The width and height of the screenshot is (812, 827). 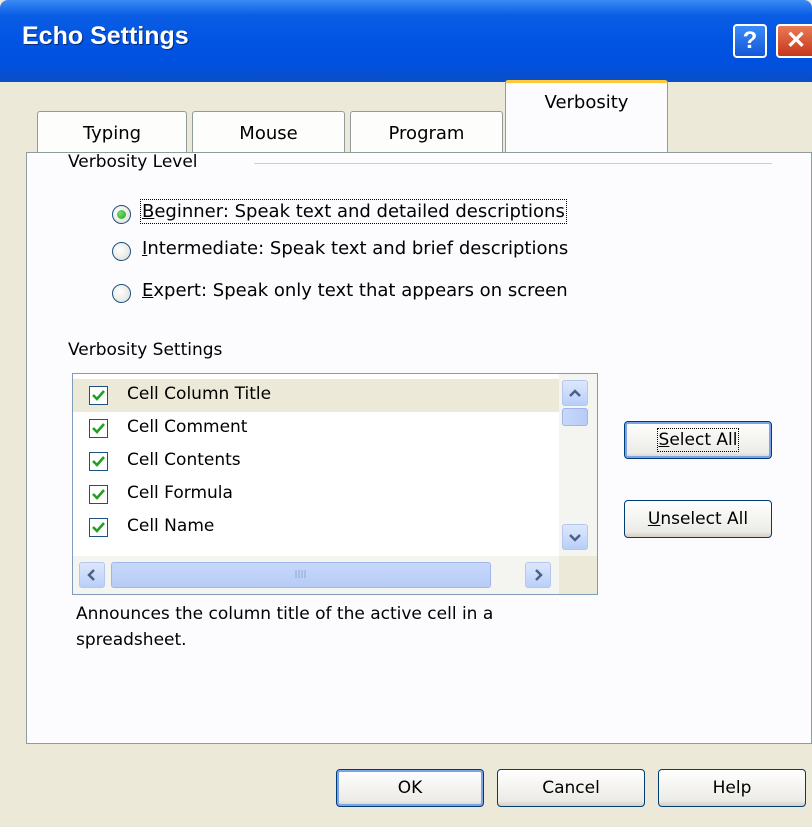 What do you see at coordinates (92, 575) in the screenshot?
I see `scroll-left-icon` at bounding box center [92, 575].